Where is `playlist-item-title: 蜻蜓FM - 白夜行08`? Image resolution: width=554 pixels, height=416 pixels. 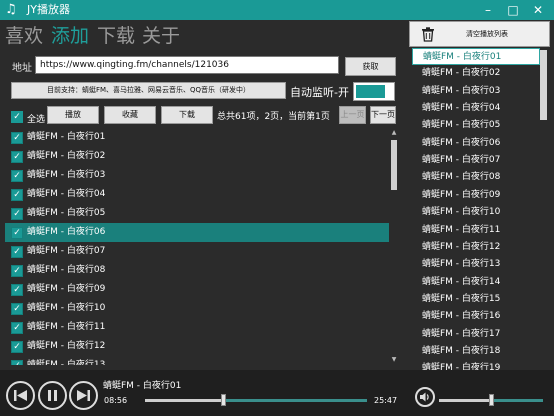 playlist-item-title: 蜻蜓FM - 白夜行08 is located at coordinates (461, 177).